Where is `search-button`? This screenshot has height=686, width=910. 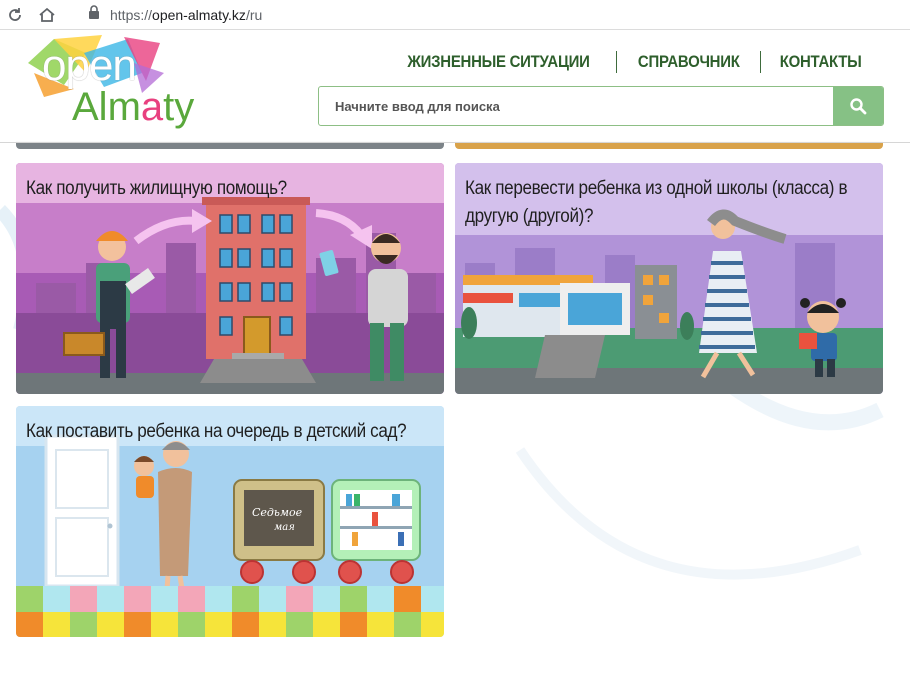 search-button is located at coordinates (858, 106).